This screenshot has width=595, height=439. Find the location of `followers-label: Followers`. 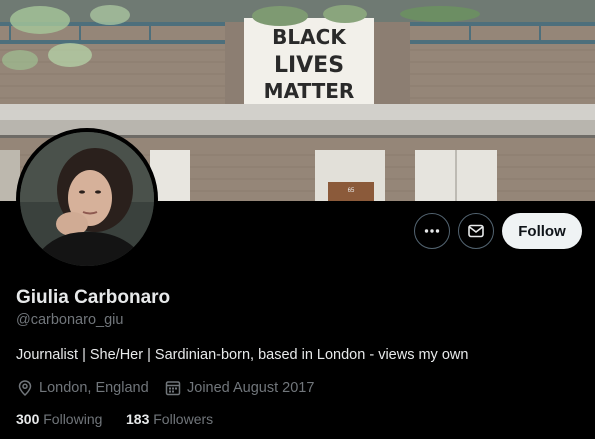

followers-label: Followers is located at coordinates (183, 419).